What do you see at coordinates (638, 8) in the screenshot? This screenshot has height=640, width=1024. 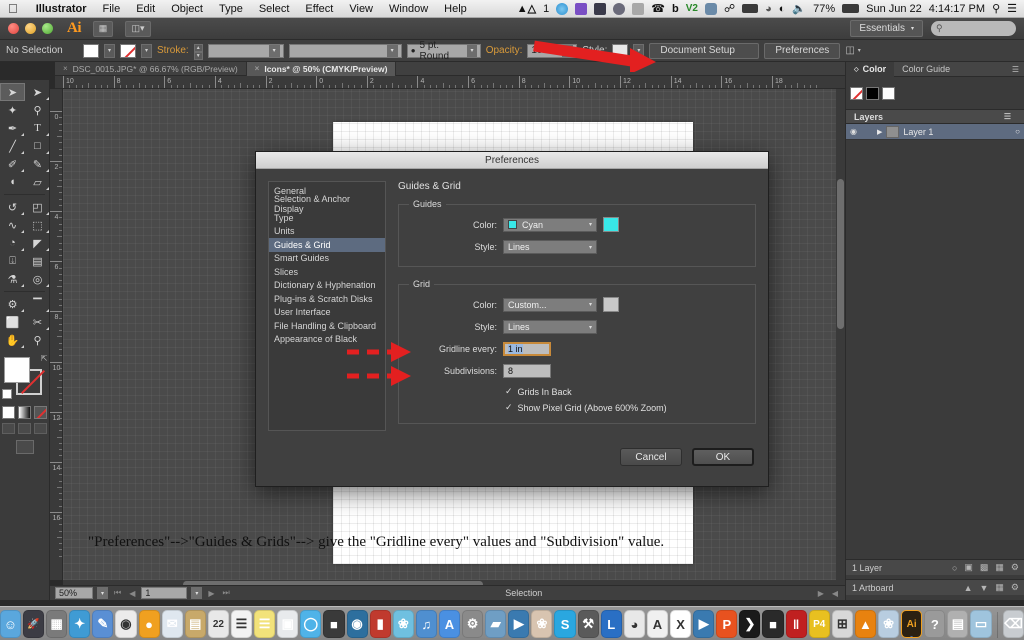 I see `bell-icon` at bounding box center [638, 8].